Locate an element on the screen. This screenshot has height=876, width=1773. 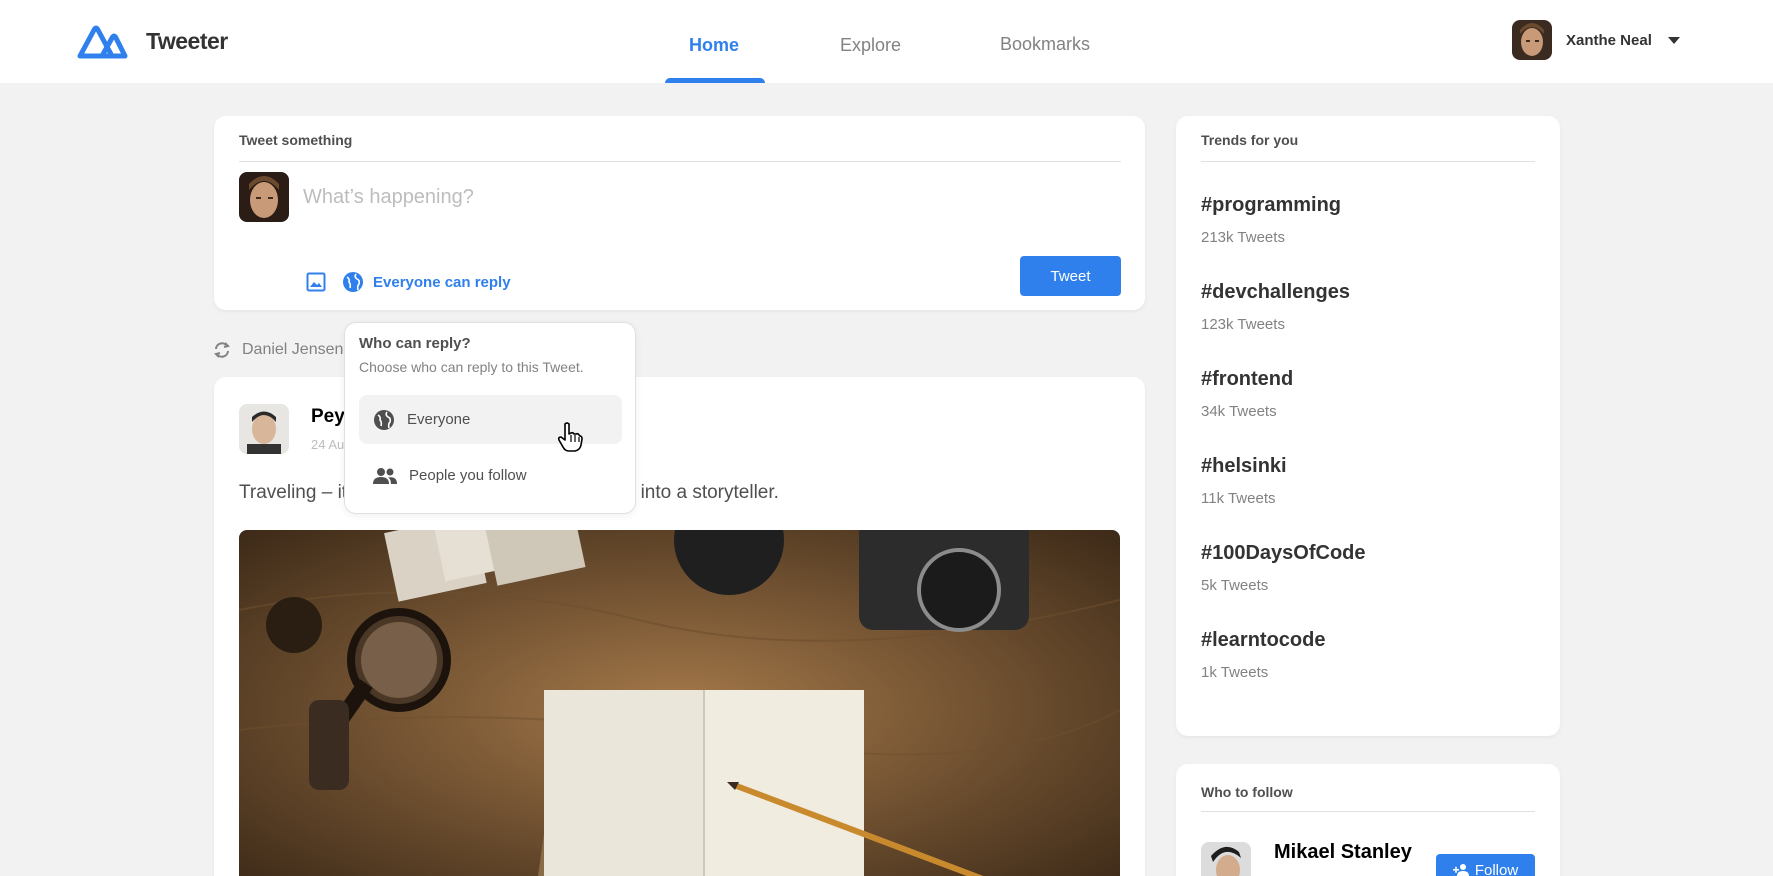
user-menu: Xanthe Neal is located at coordinates (1596, 40).